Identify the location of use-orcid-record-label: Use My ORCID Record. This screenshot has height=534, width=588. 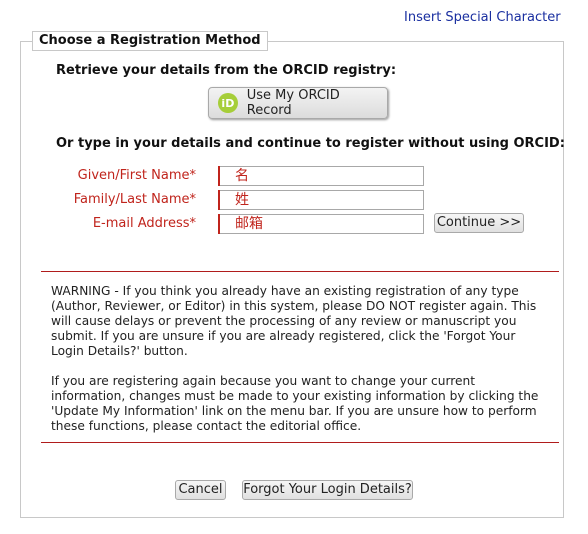
(293, 103).